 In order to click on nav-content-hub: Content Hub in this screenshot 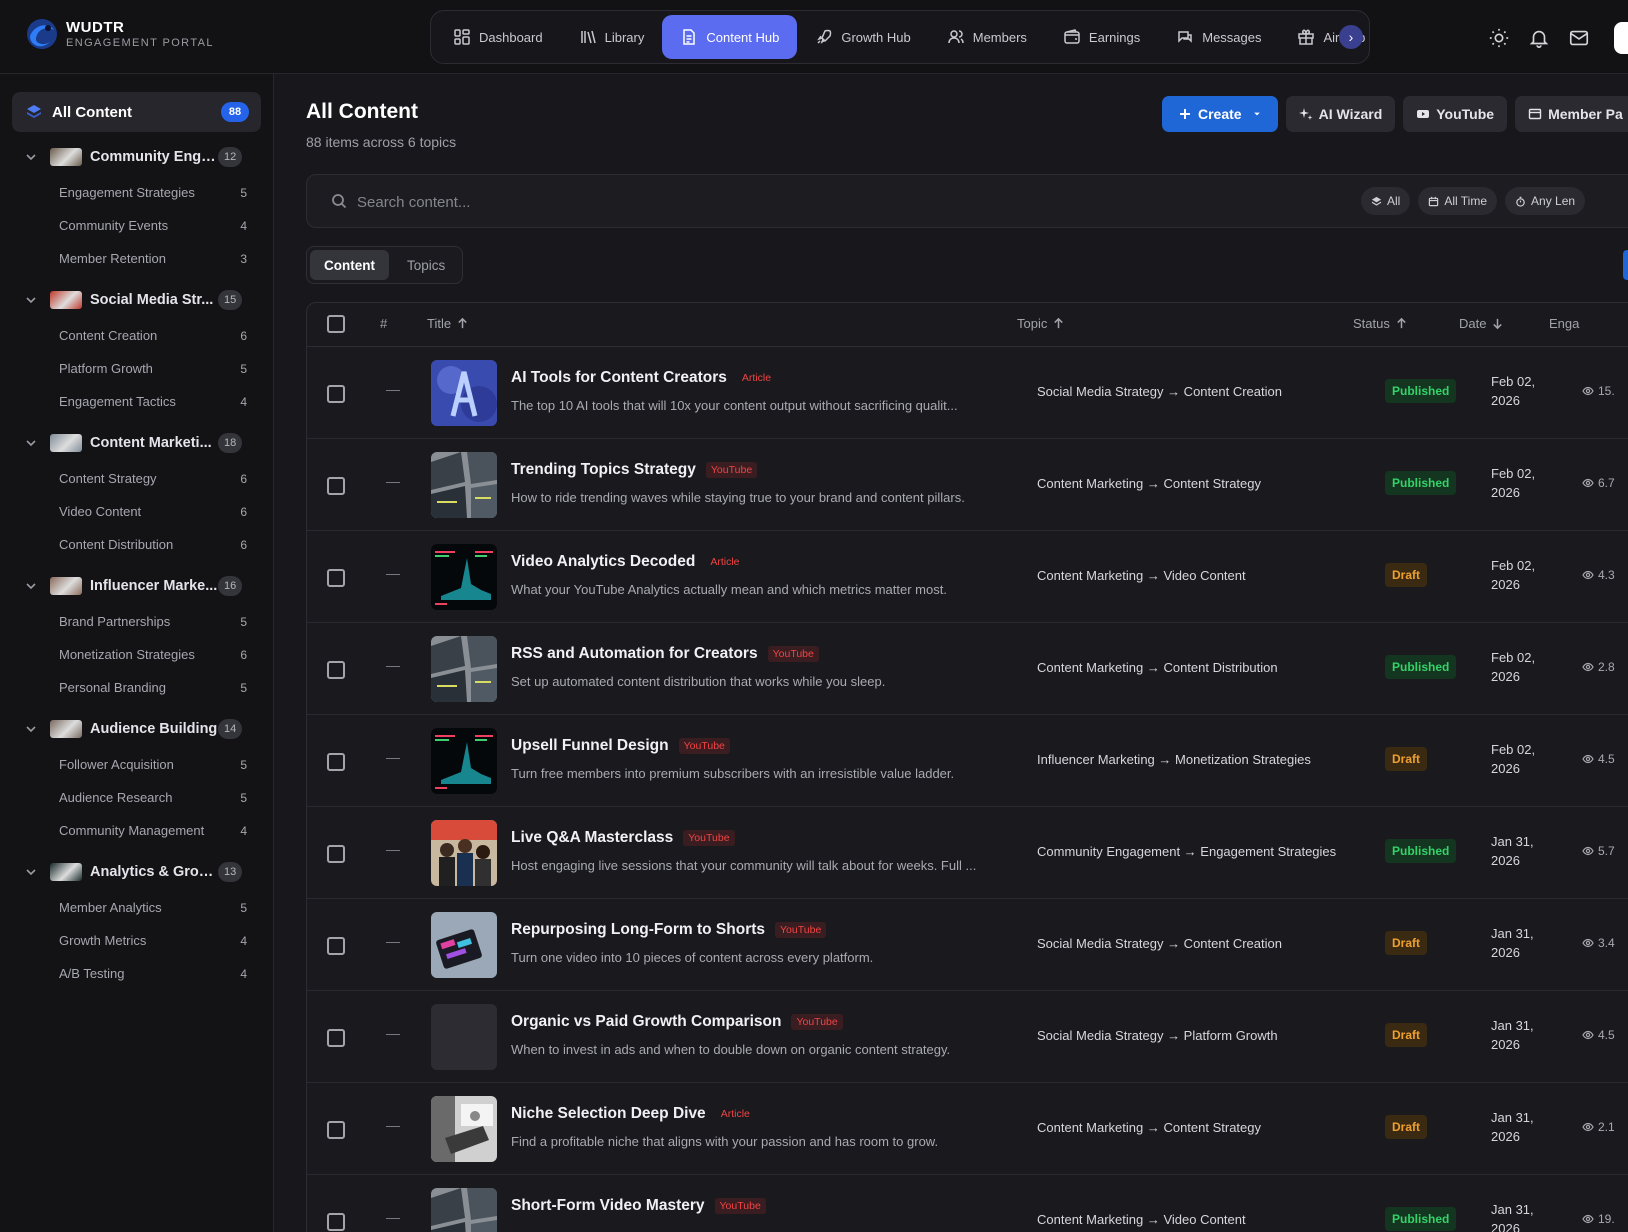, I will do `click(730, 37)`.